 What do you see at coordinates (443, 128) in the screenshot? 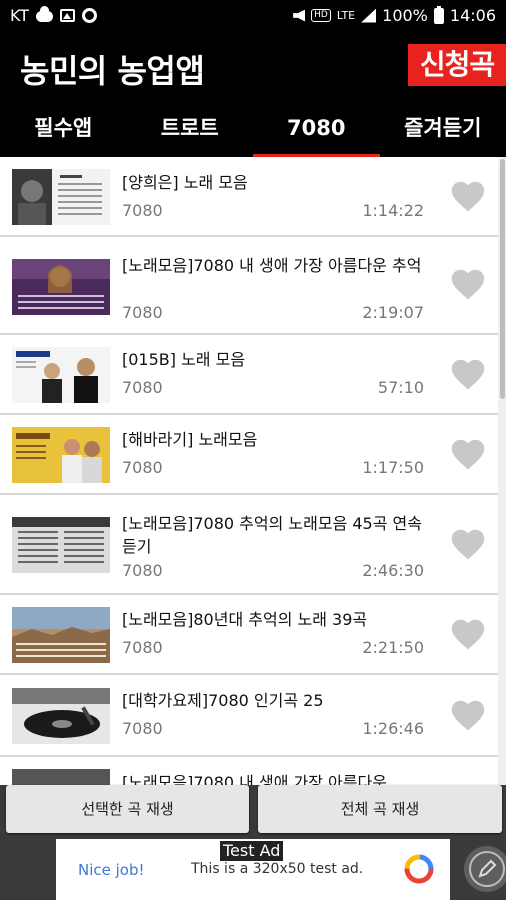
I see `tab-favorites: 즐겨듣기` at bounding box center [443, 128].